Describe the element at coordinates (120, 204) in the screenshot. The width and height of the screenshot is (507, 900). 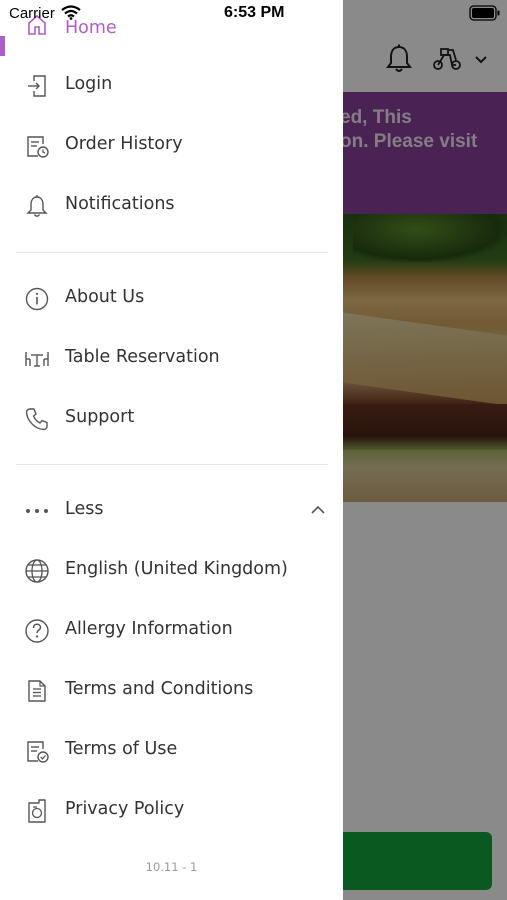
I see `drawer-item-label: Notifications` at that location.